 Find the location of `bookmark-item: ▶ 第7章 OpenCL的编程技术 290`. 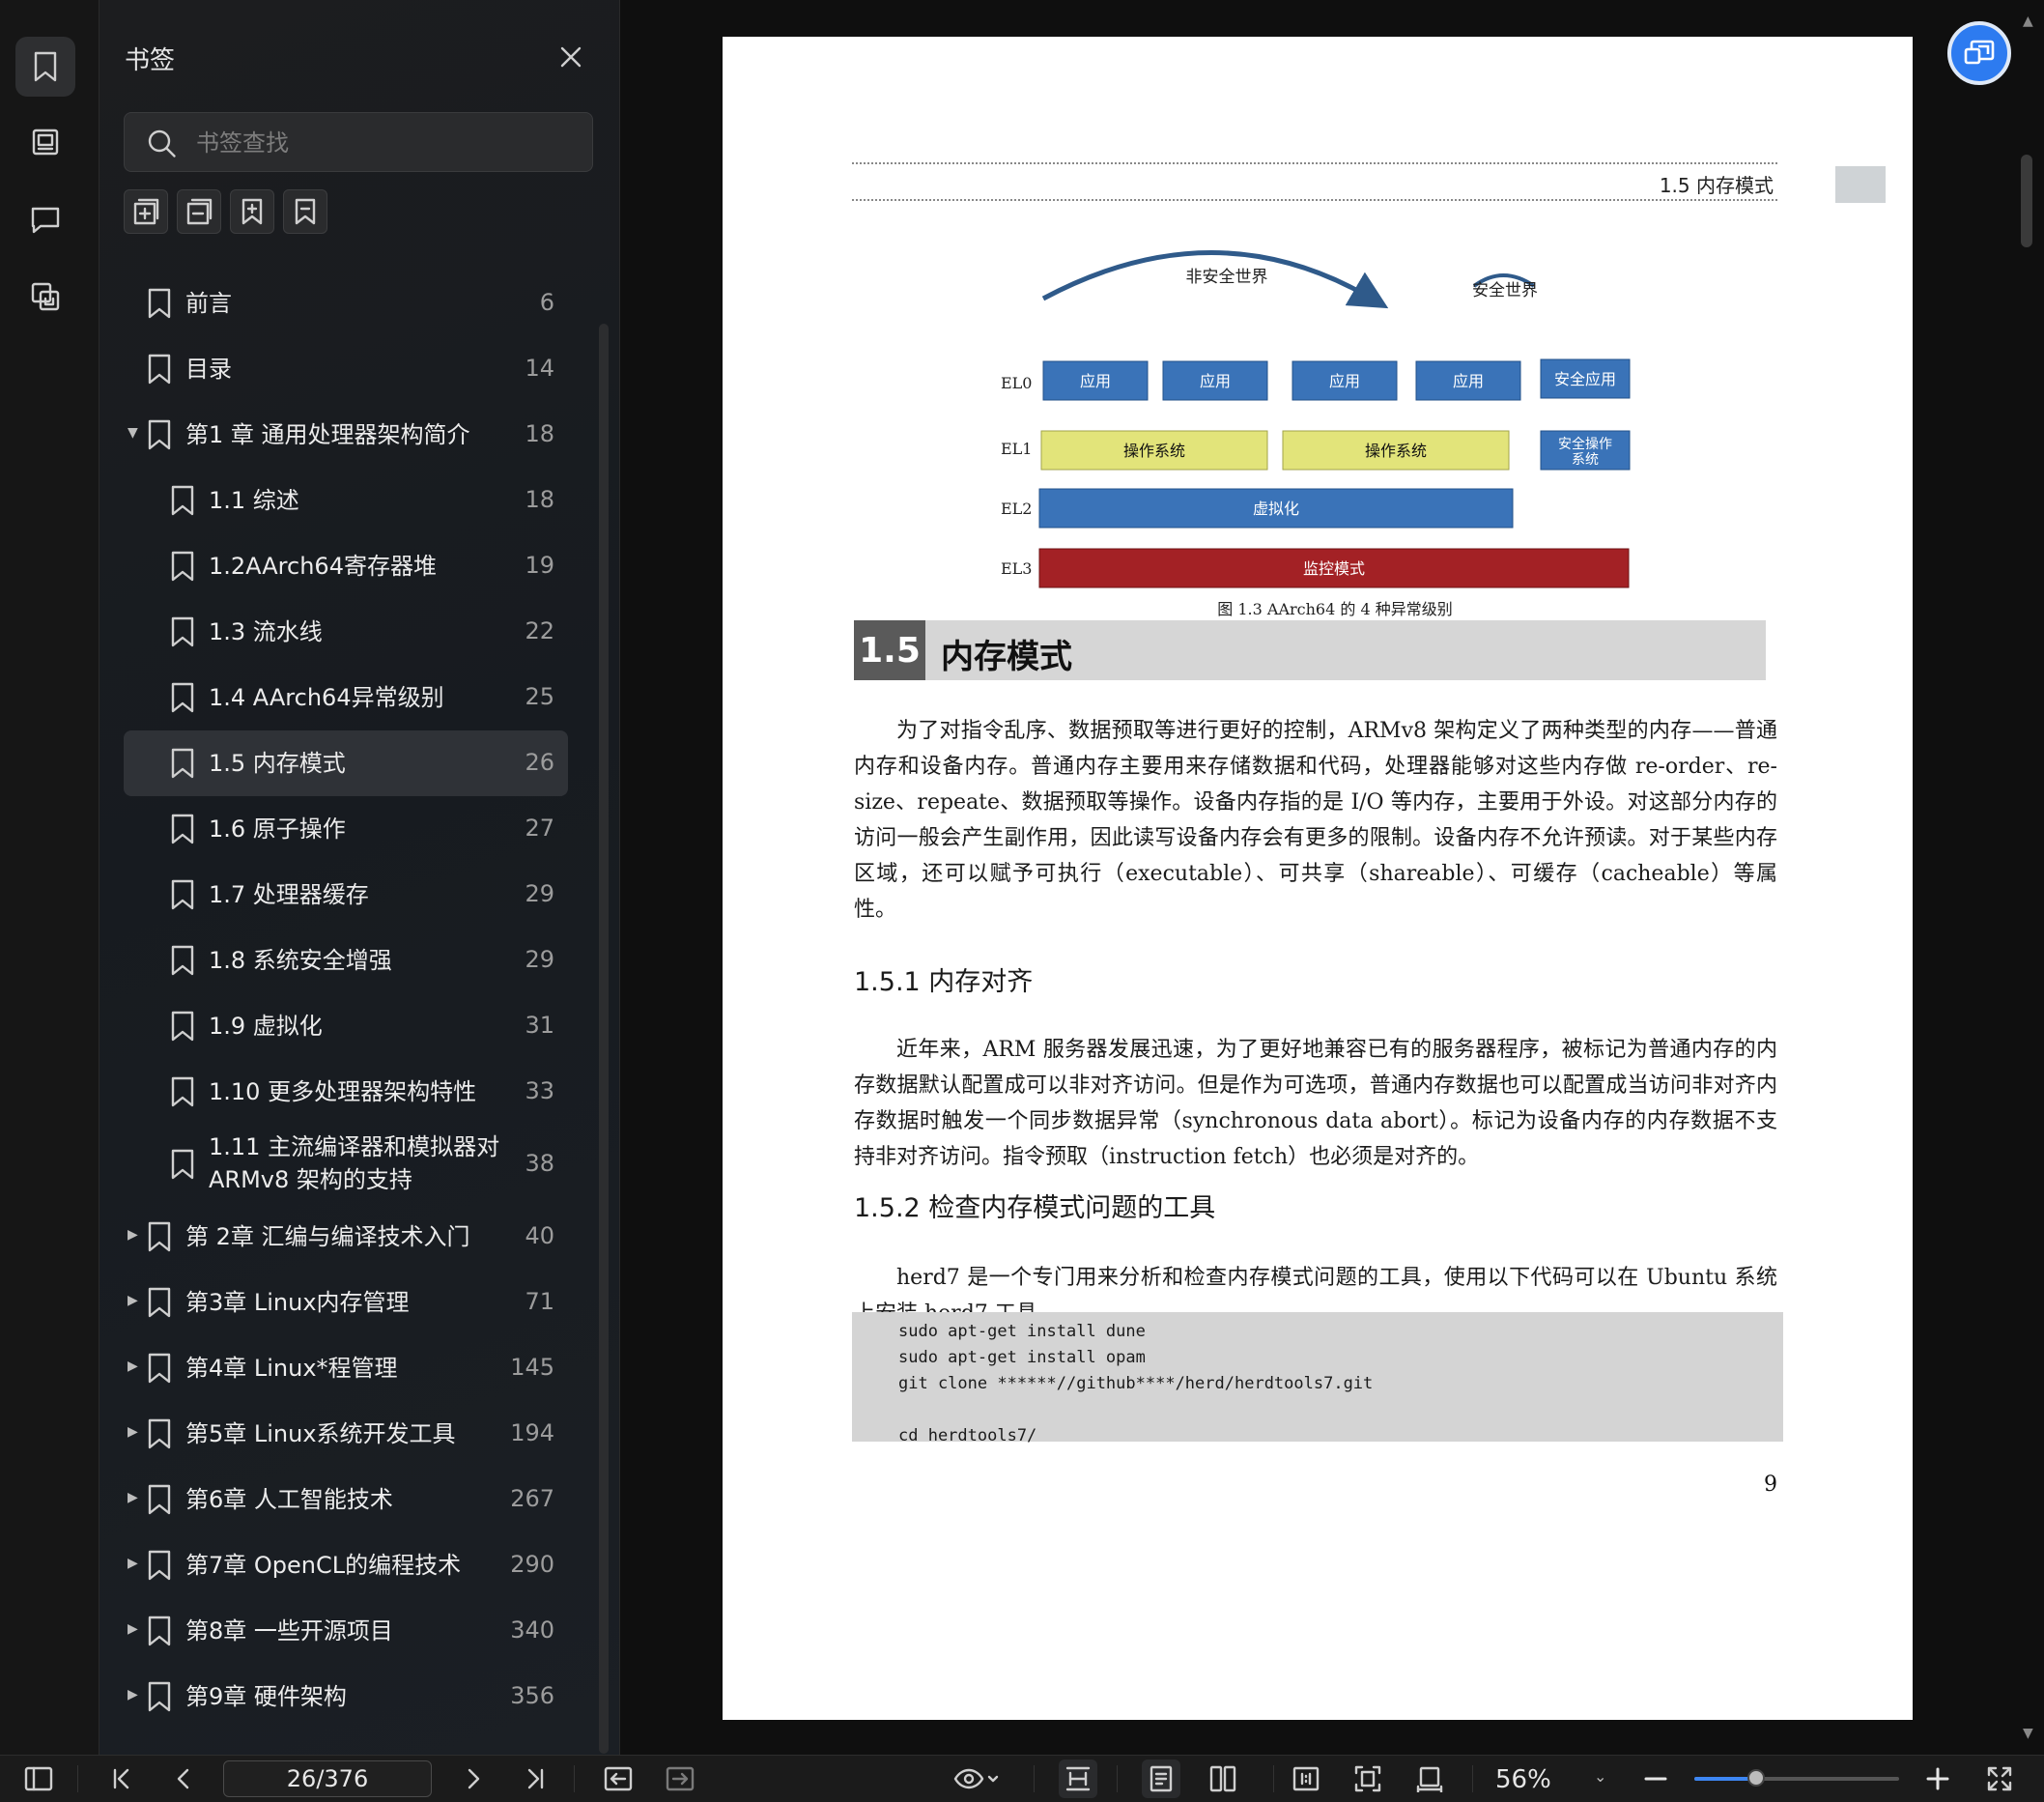

bookmark-item: ▶ 第7章 OpenCL的编程技术 290 is located at coordinates (346, 1565).